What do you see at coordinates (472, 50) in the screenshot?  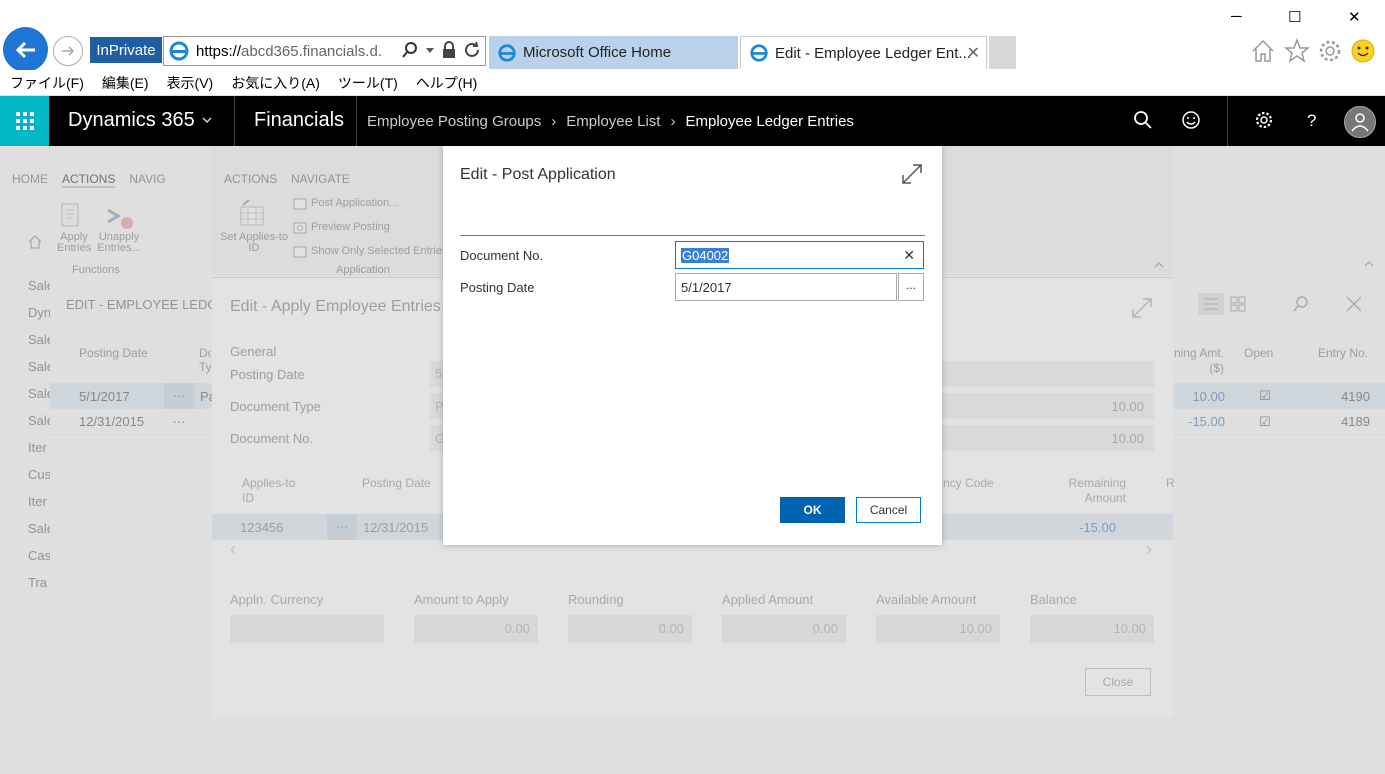 I see `refresh-icon` at bounding box center [472, 50].